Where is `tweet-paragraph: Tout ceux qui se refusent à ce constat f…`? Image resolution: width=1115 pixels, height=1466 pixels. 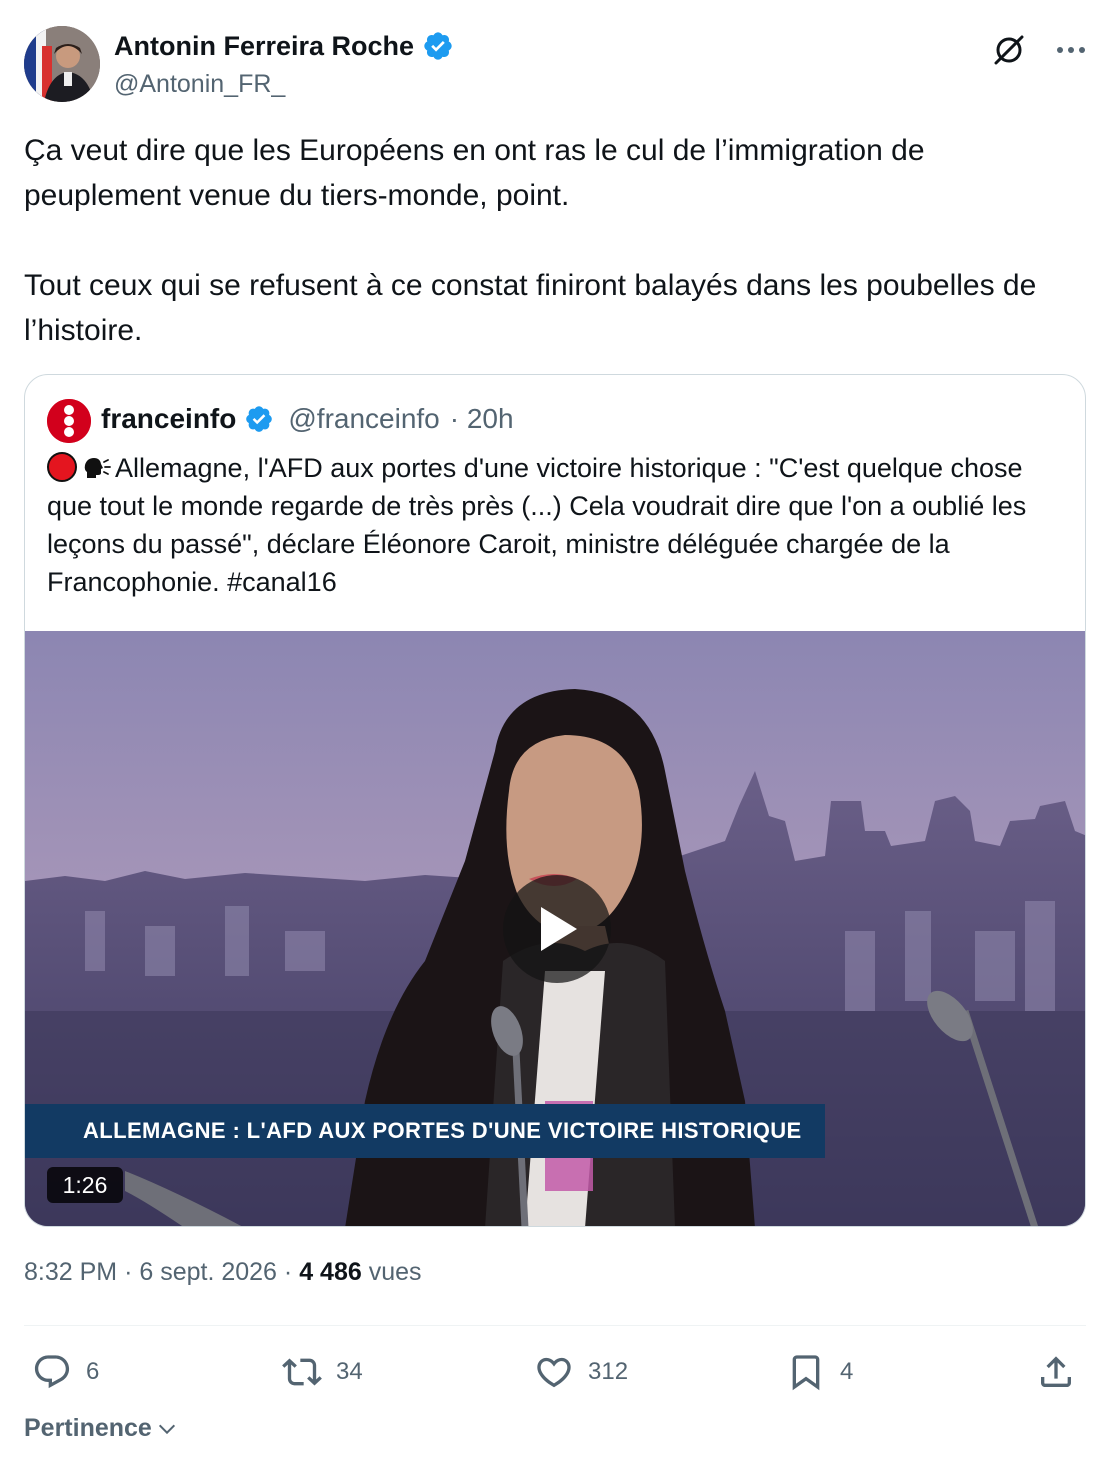 tweet-paragraph: Tout ceux qui se refusent à ce constat f… is located at coordinates (530, 308).